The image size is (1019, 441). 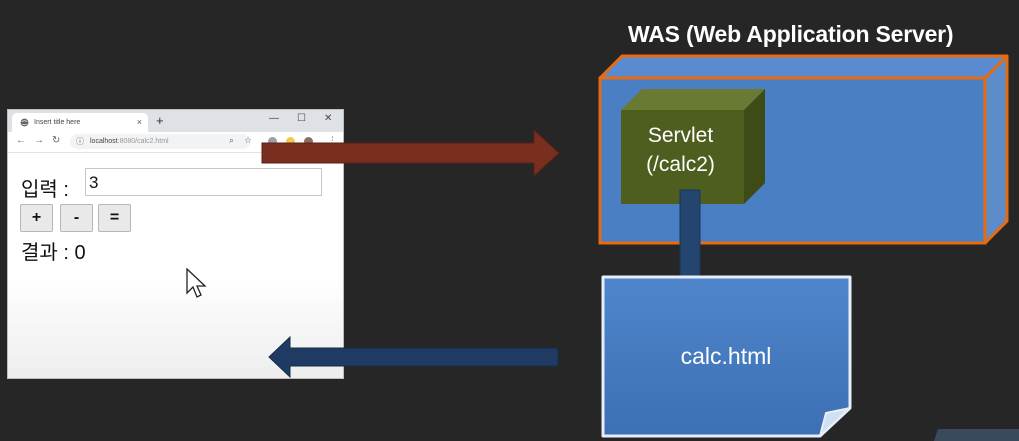 What do you see at coordinates (413, 357) in the screenshot?
I see `response-arrow` at bounding box center [413, 357].